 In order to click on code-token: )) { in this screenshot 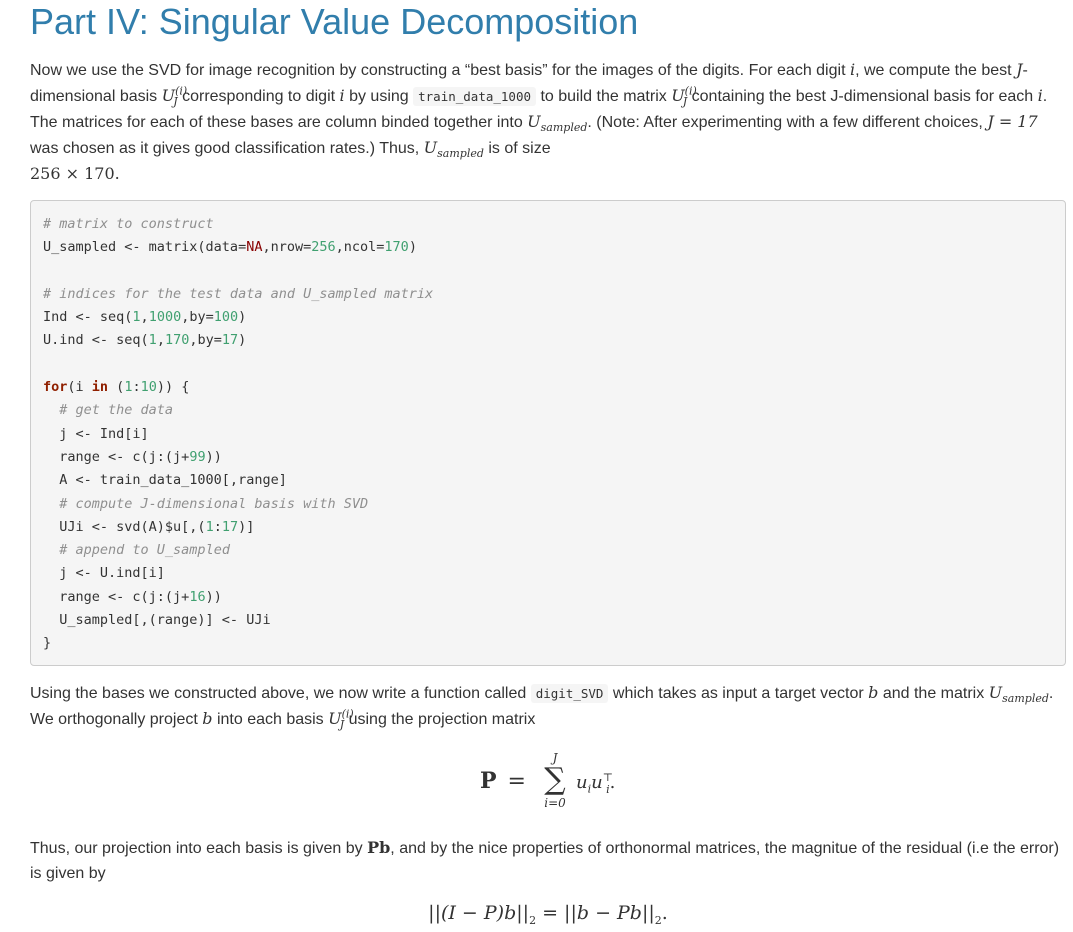, I will do `click(173, 387)`.